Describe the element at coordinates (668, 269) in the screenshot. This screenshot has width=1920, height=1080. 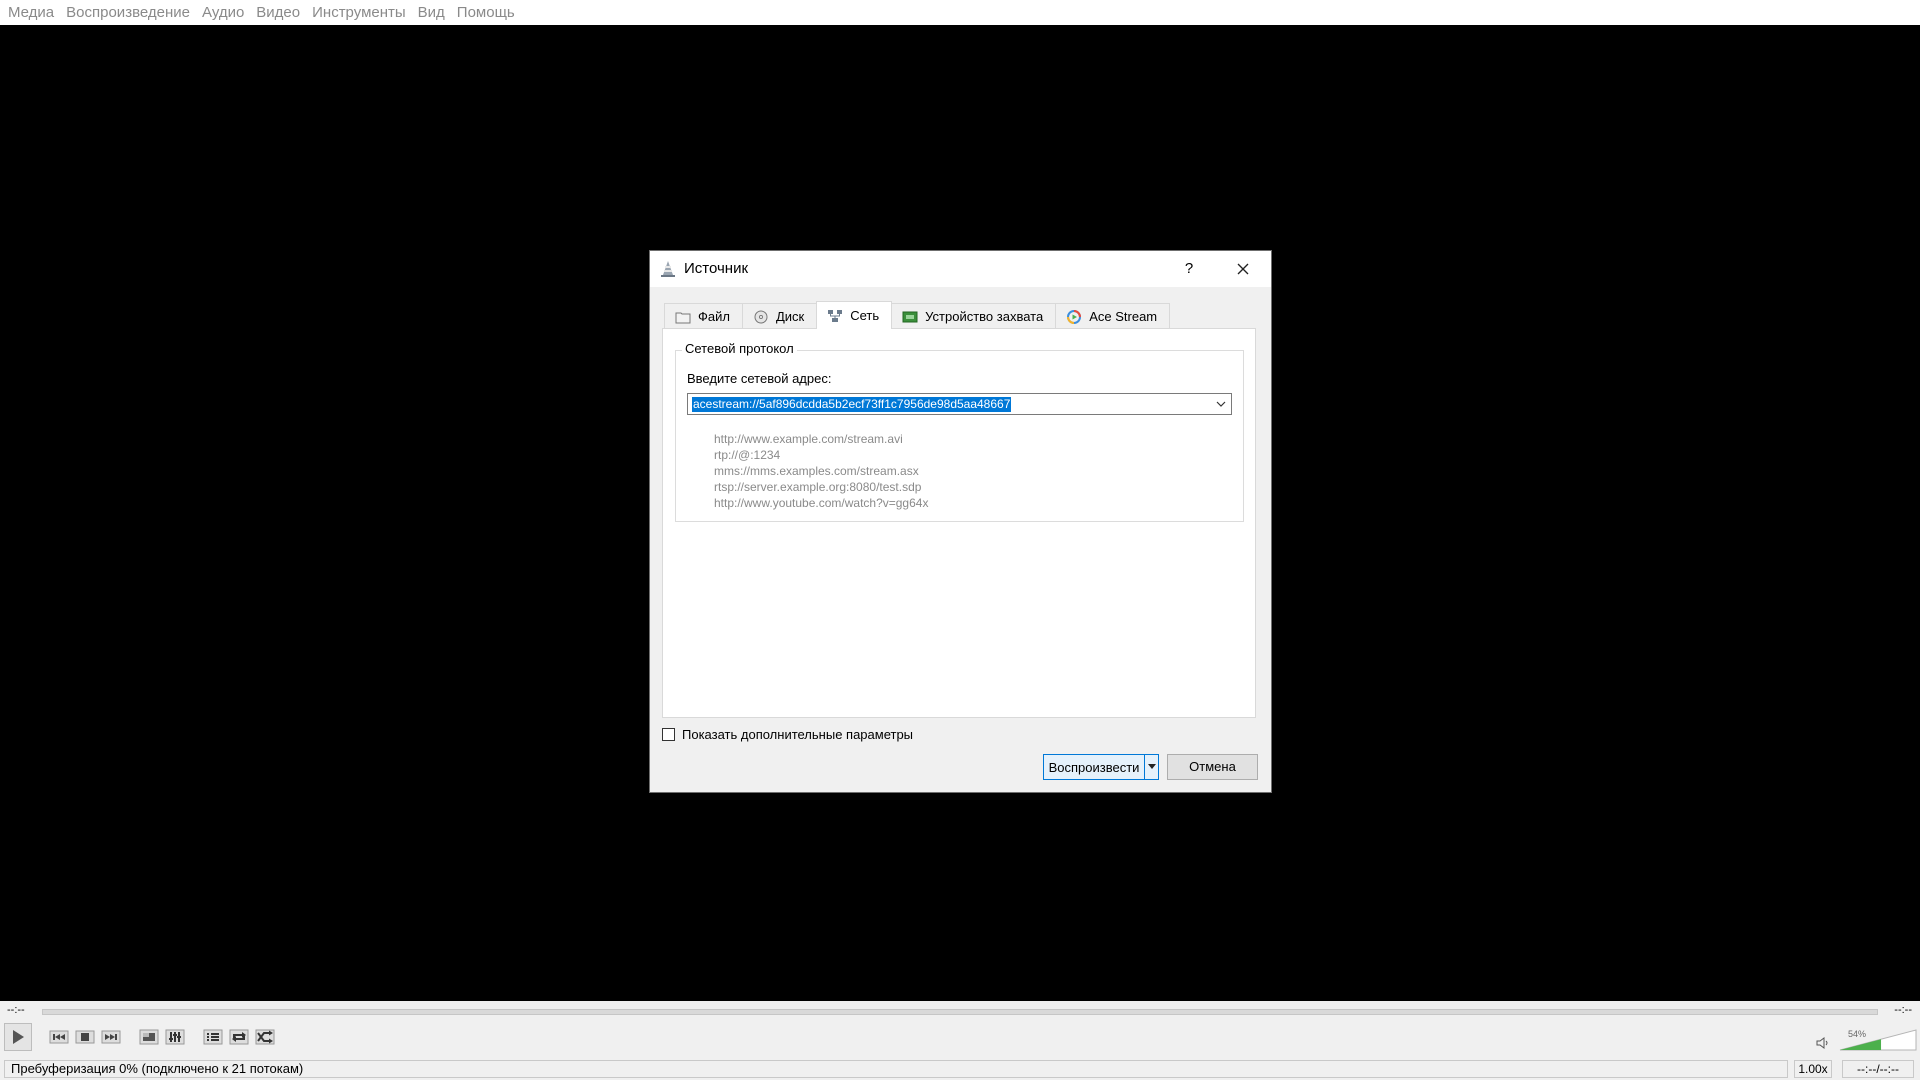
I see `vlc-cone-icon` at that location.